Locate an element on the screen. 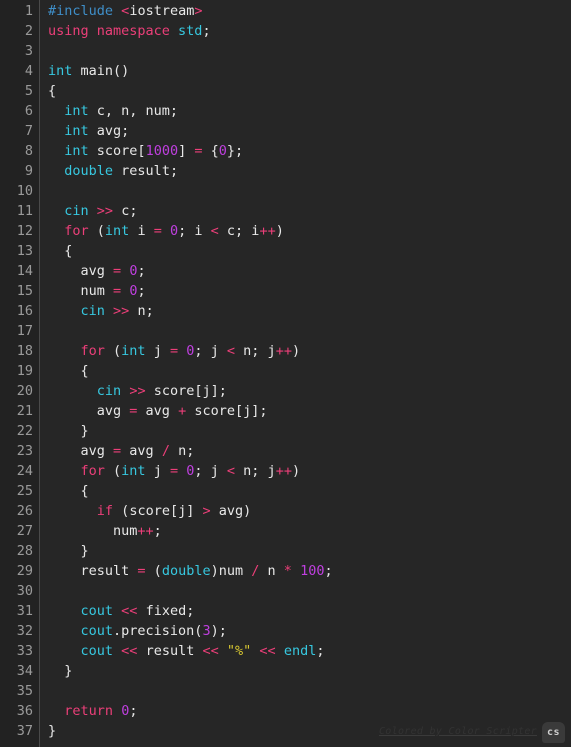 The image size is (571, 747). code-line: int score[1000] = {0}; is located at coordinates (309, 151).